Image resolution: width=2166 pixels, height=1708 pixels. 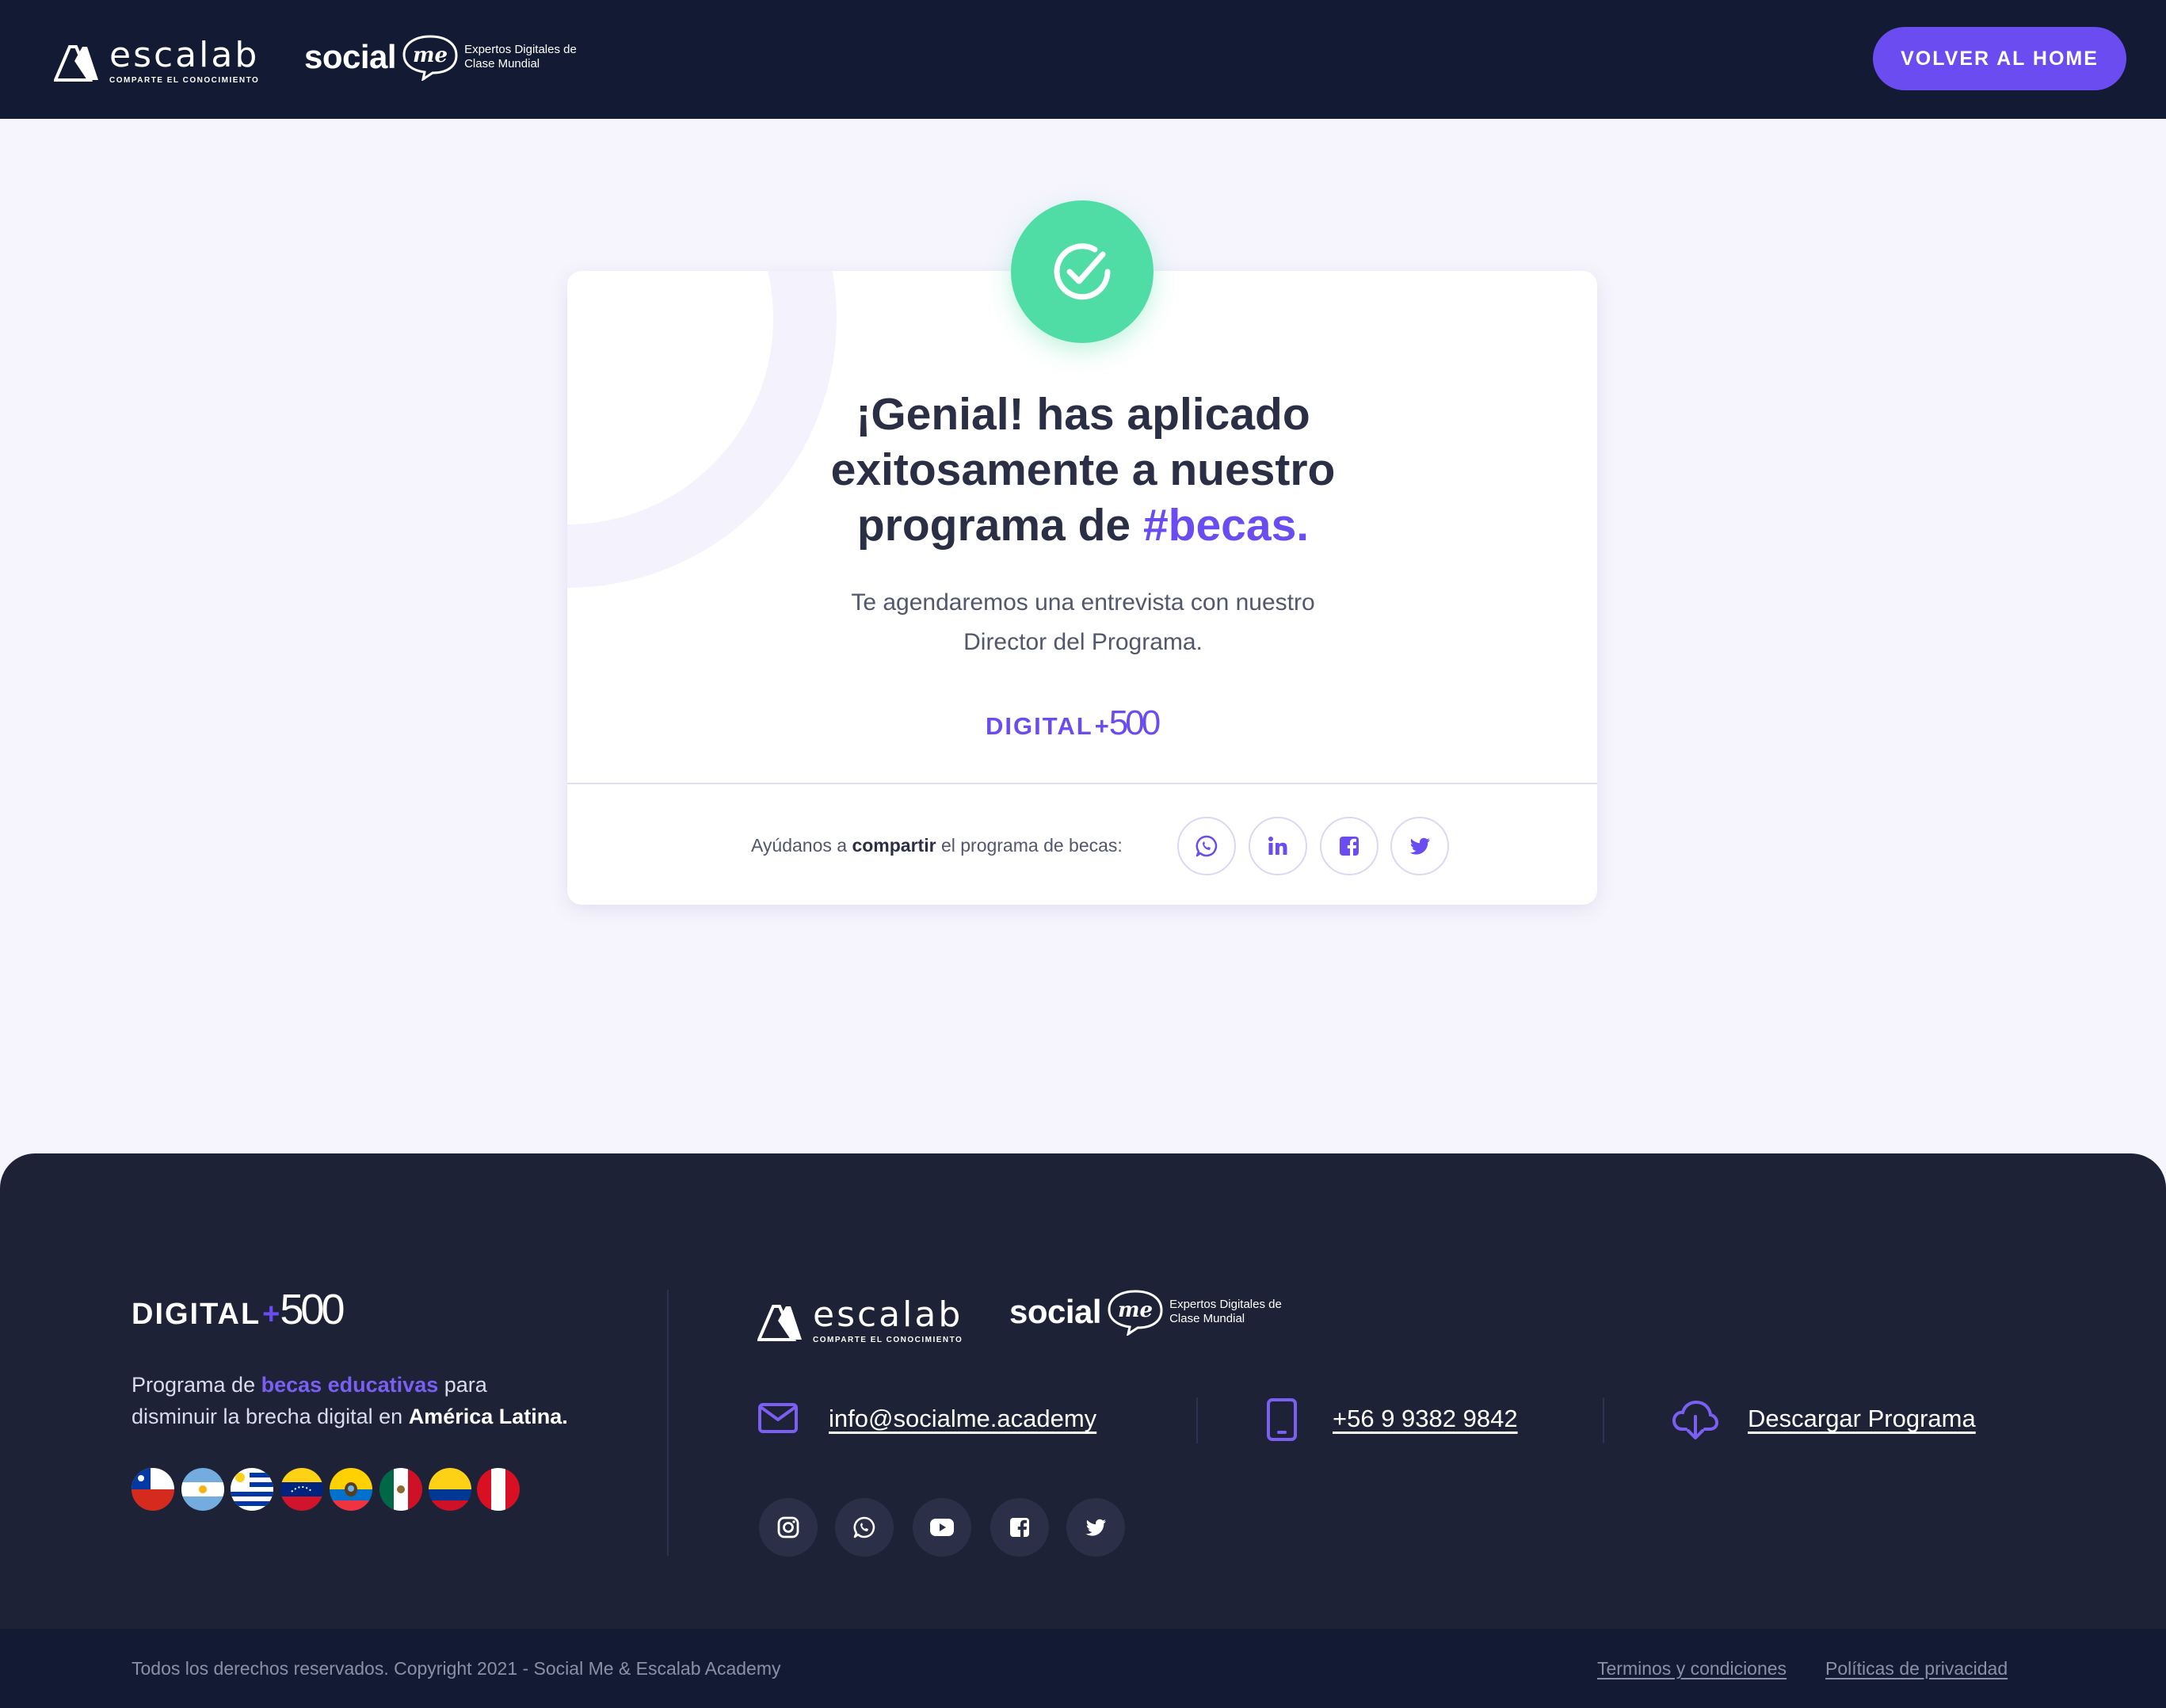 What do you see at coordinates (76, 63) in the screenshot?
I see `escalab-mountain-icon` at bounding box center [76, 63].